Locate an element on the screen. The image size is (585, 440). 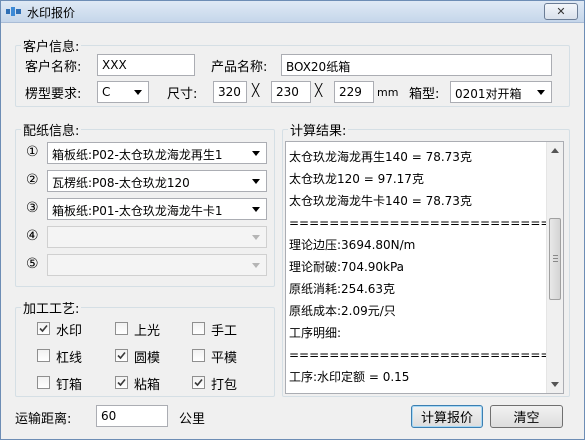
size-length-input: 320 is located at coordinates (230, 92).